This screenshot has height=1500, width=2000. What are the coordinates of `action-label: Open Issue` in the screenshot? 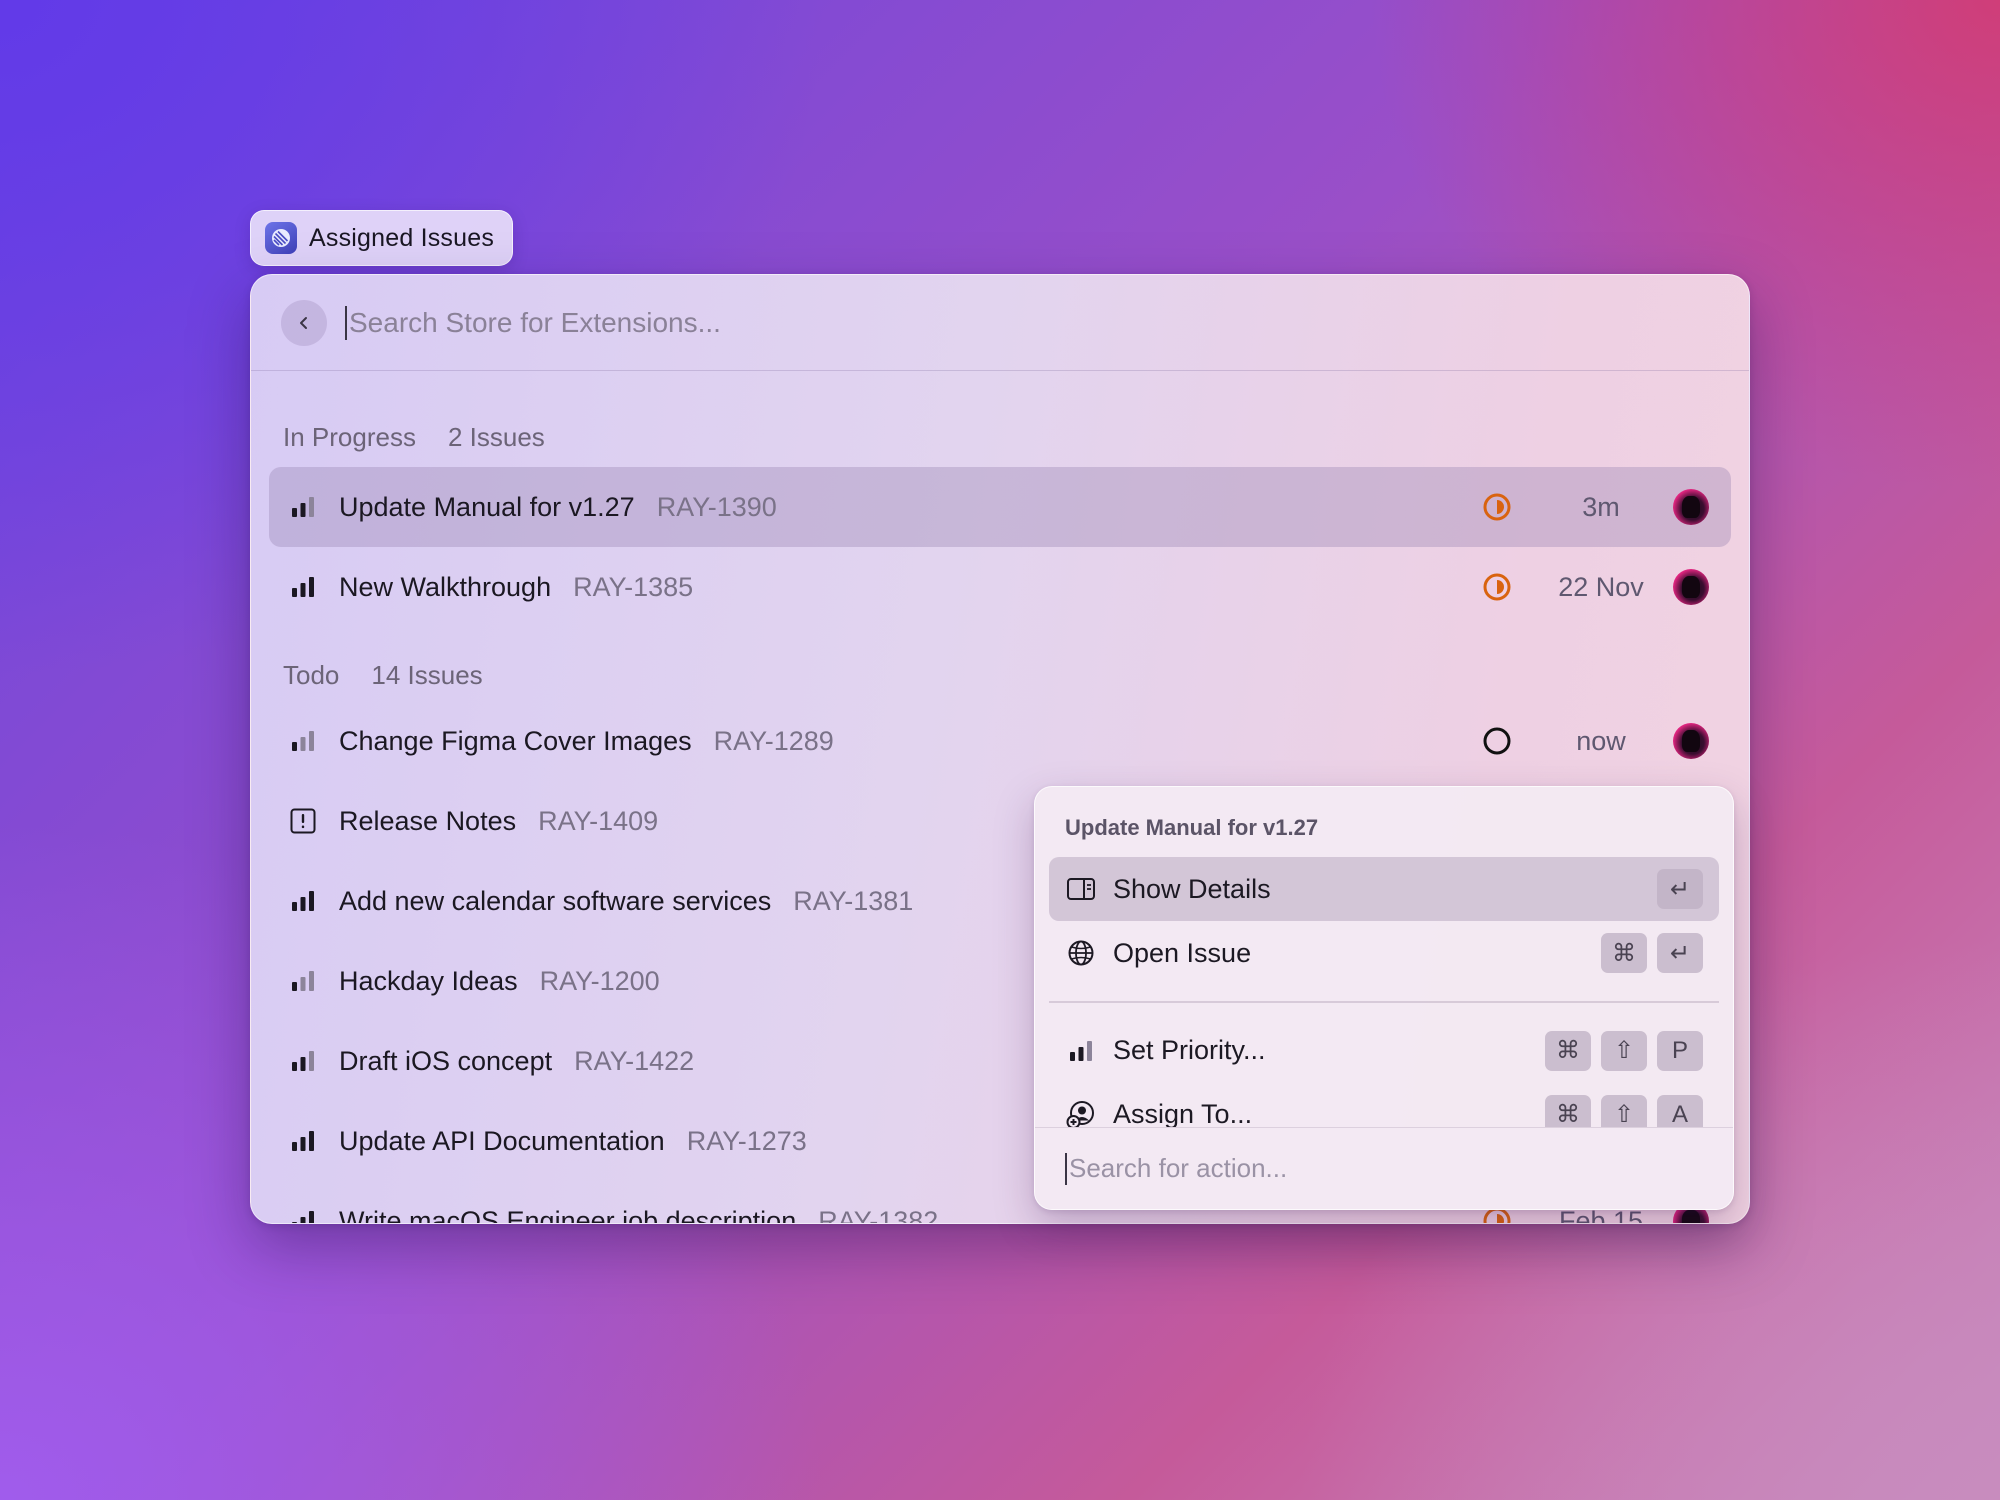 It's located at (1182, 952).